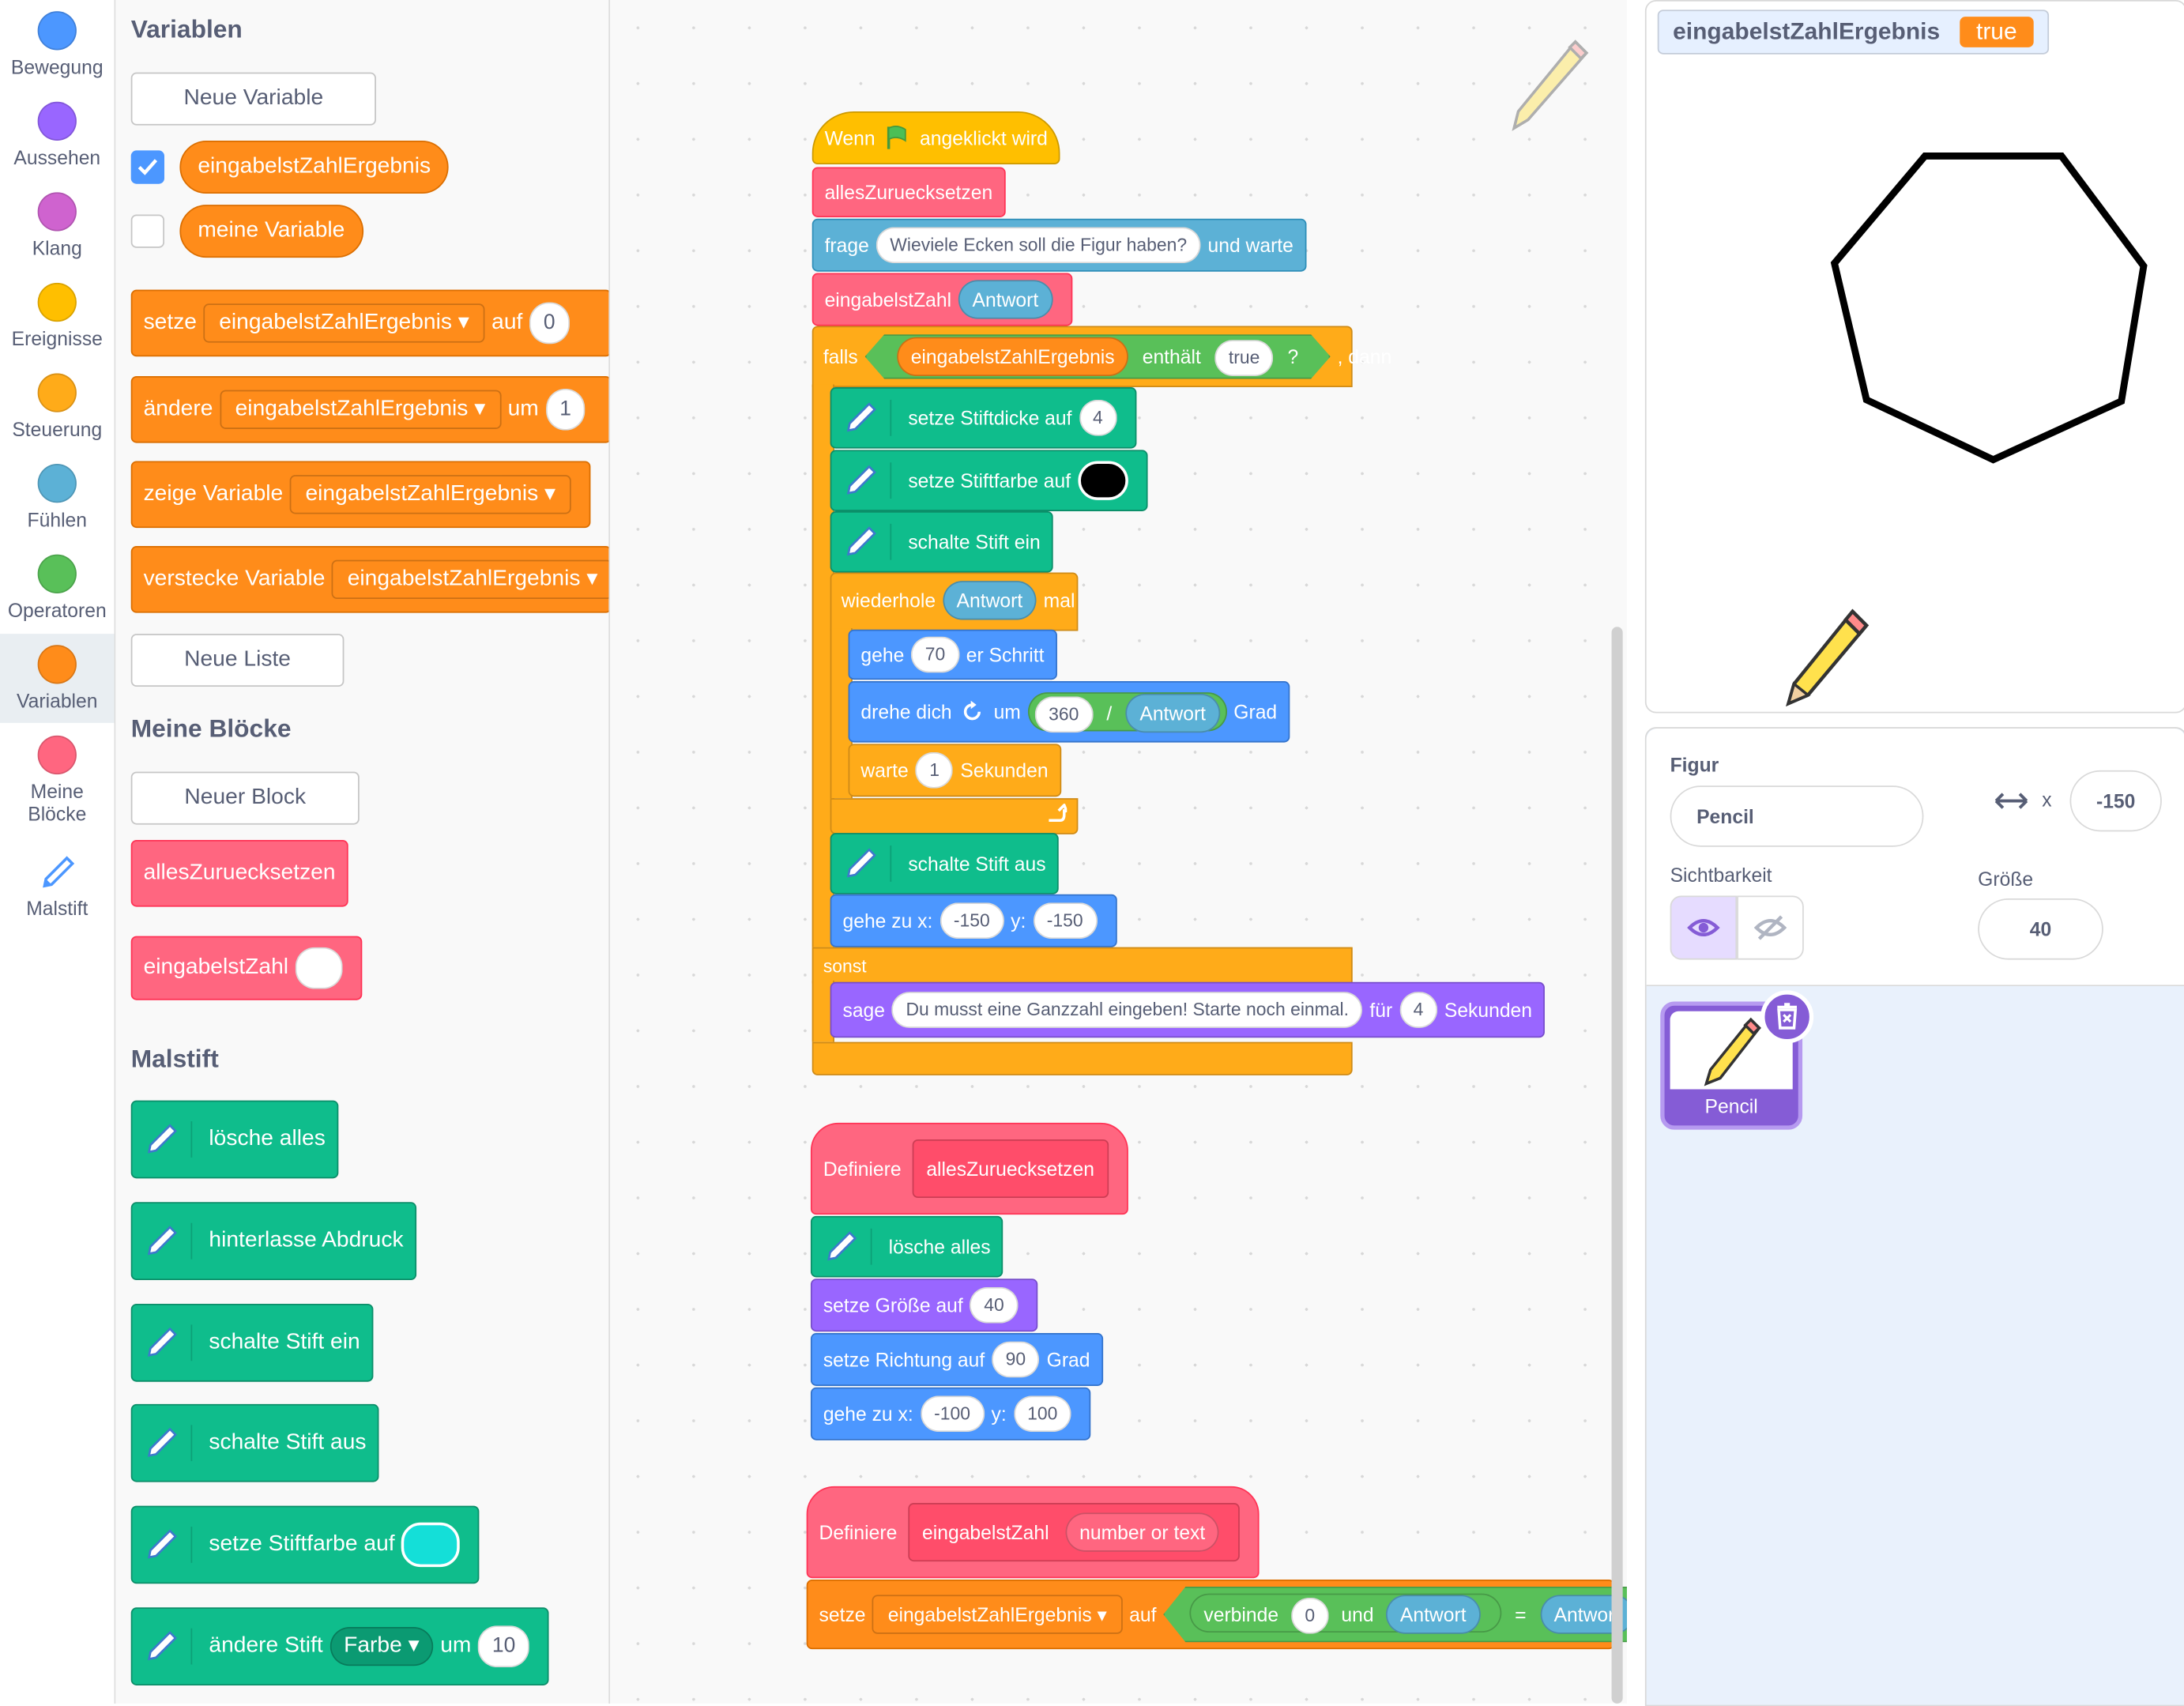  I want to click on figur-label: Figur, so click(1694, 764).